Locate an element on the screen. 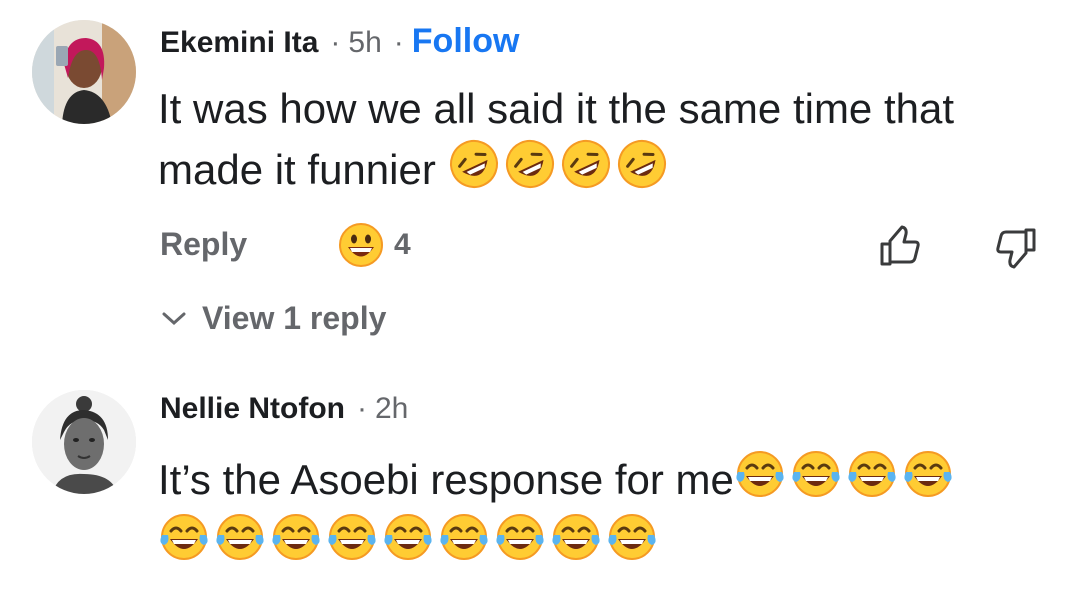 Image resolution: width=1080 pixels, height=592 pixels. reaction-summary: 4 is located at coordinates (374, 245).